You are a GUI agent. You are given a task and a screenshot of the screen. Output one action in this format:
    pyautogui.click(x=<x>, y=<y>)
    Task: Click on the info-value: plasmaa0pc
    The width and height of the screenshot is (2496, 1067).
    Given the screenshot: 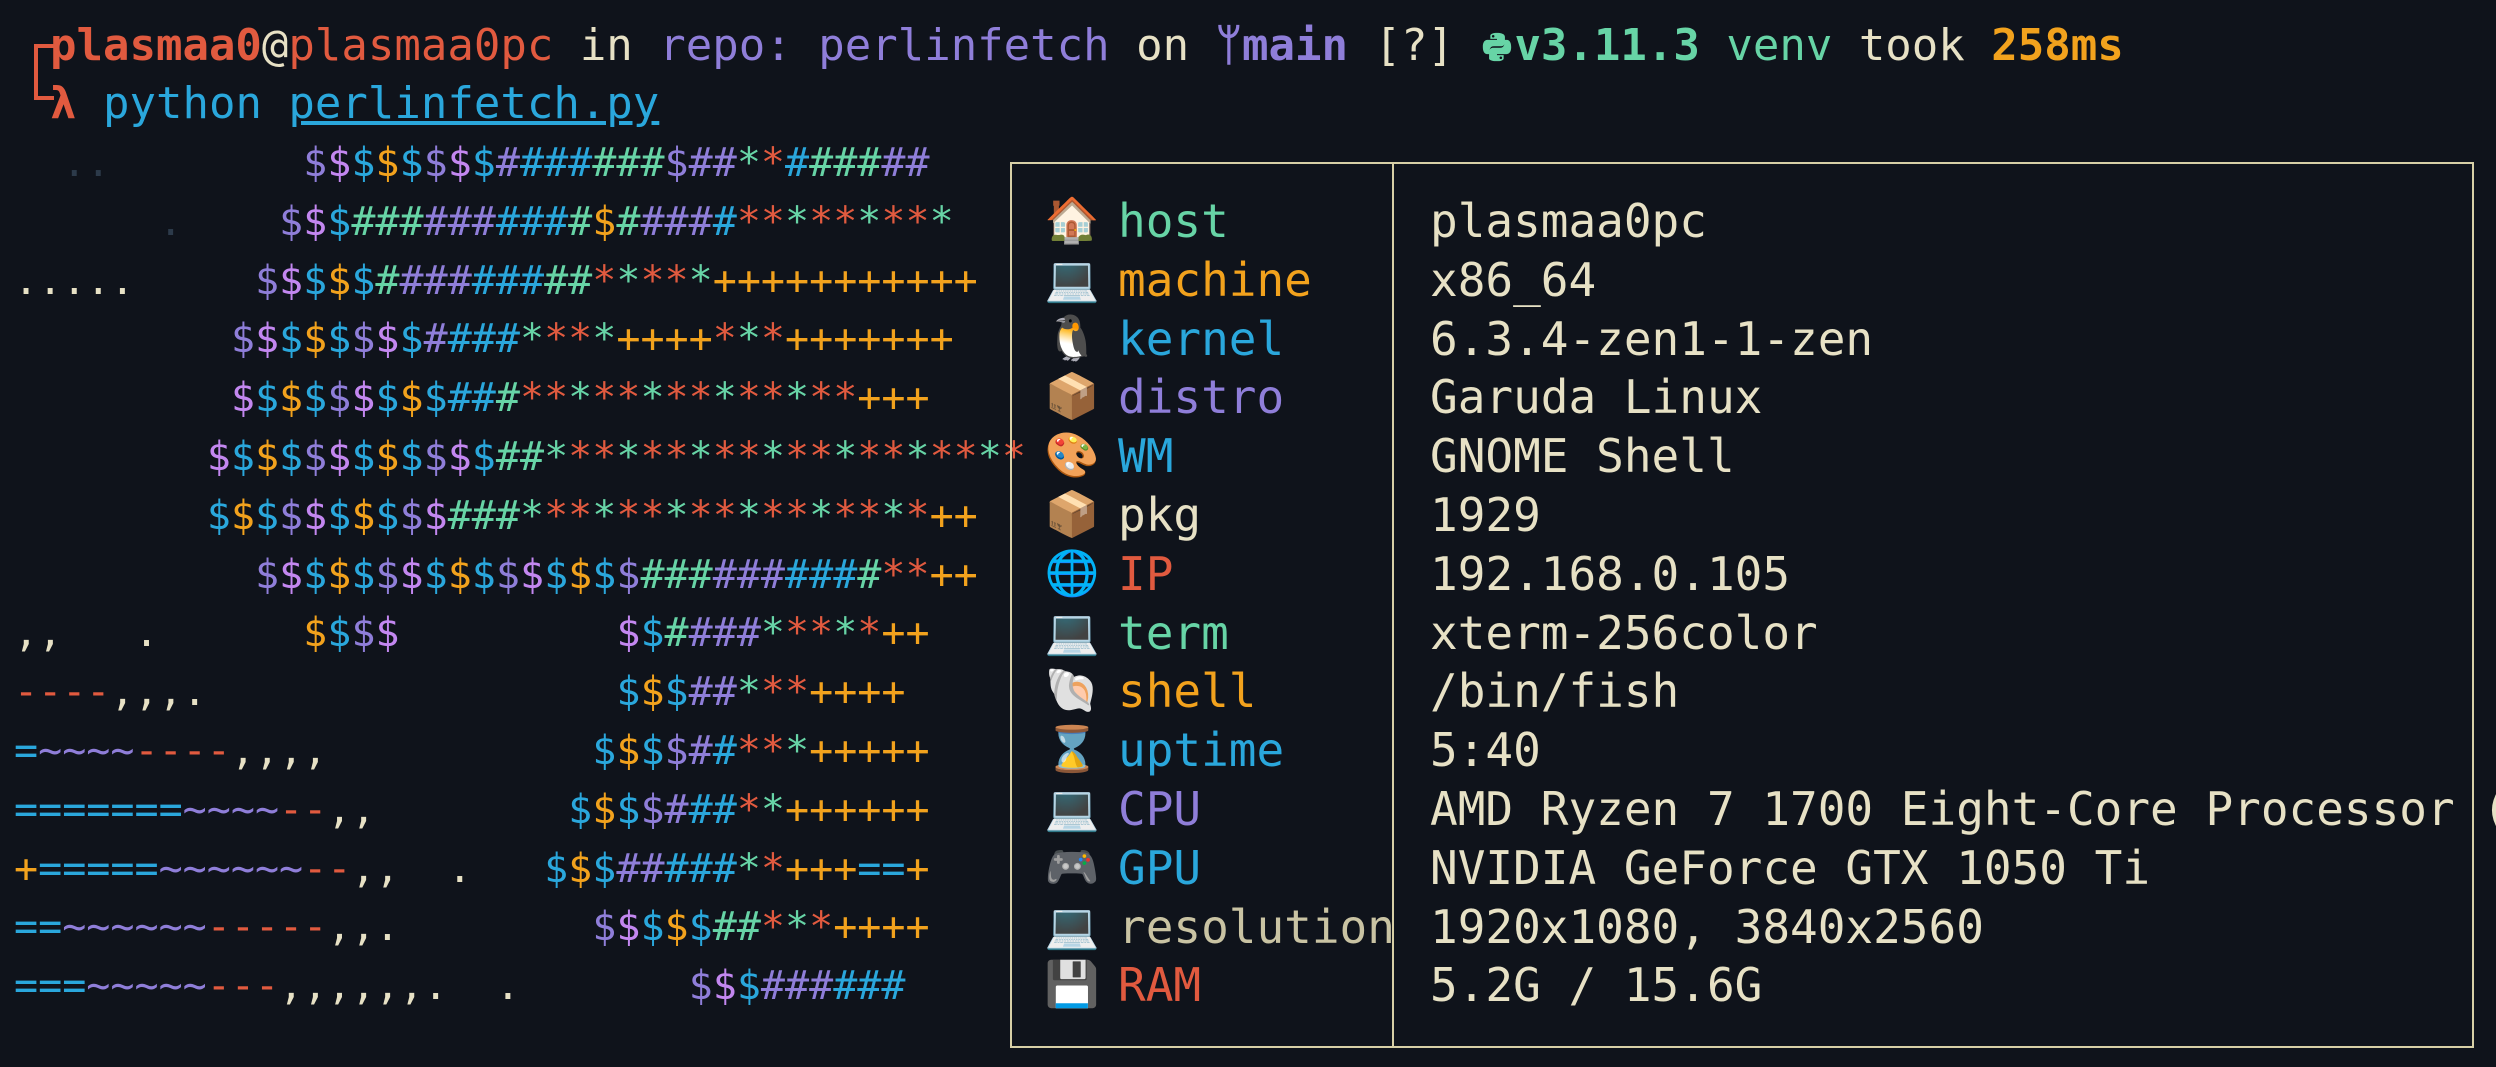 What is the action you would take?
    pyautogui.click(x=1568, y=221)
    